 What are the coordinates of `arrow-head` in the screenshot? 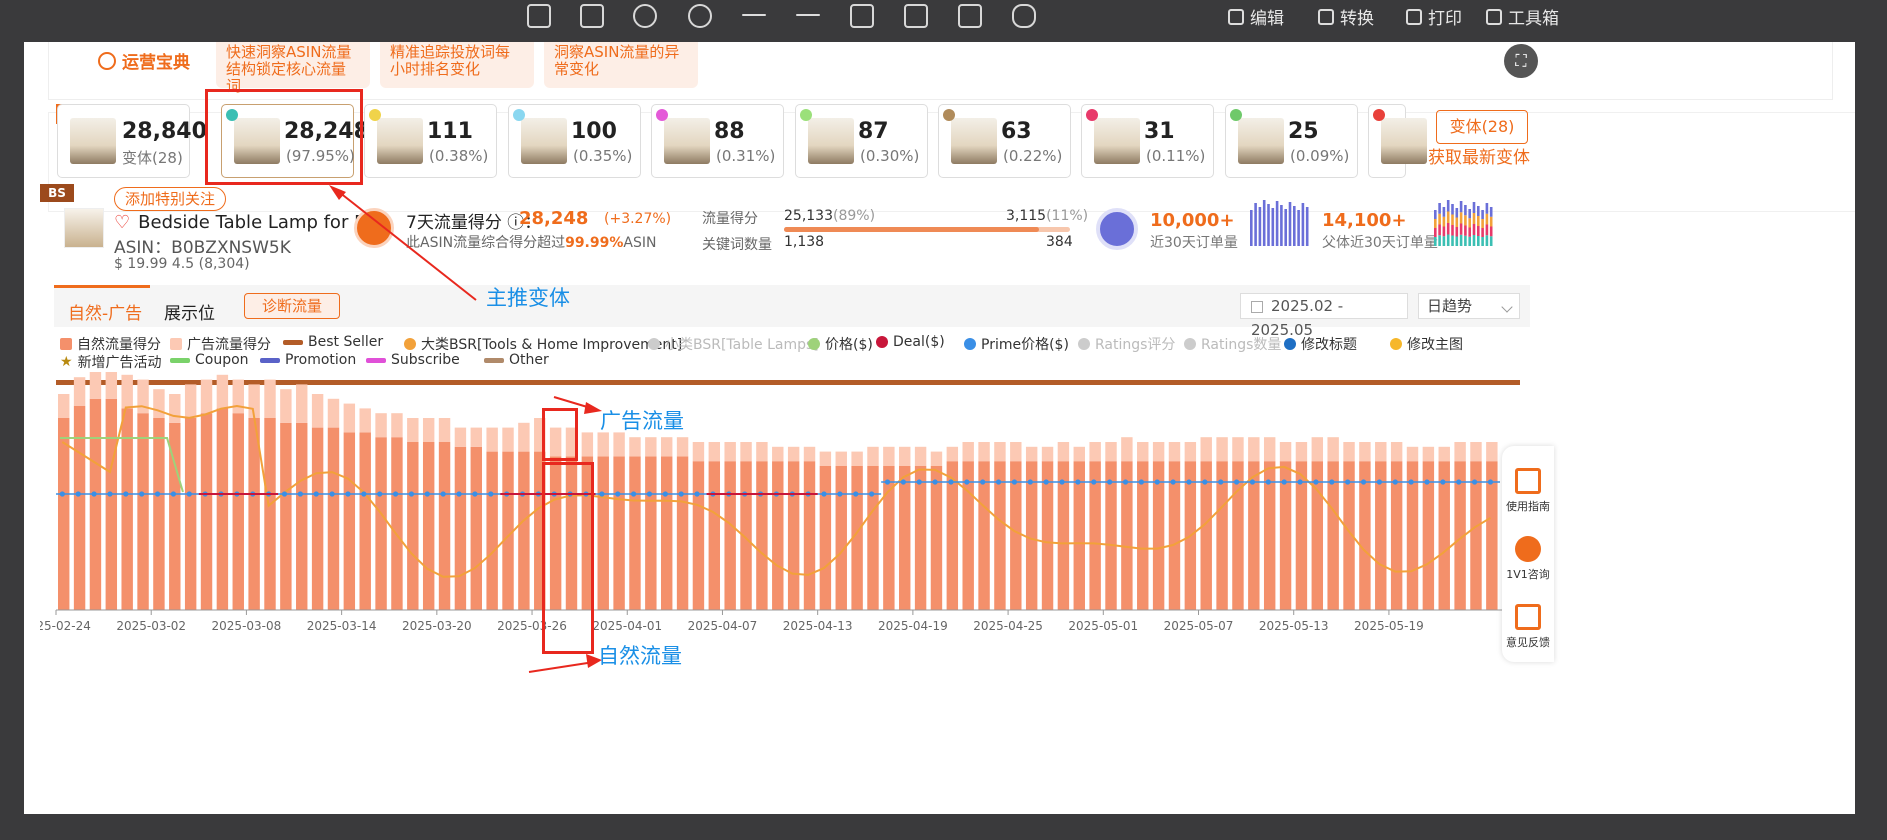 It's located at (337, 192).